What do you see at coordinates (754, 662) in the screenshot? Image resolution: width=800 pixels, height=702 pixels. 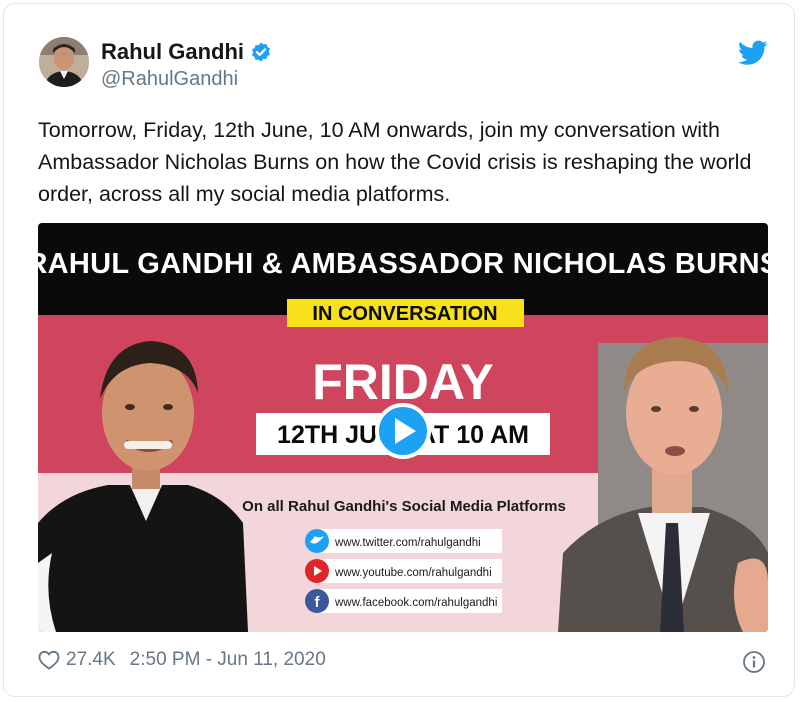 I see `info-icon` at bounding box center [754, 662].